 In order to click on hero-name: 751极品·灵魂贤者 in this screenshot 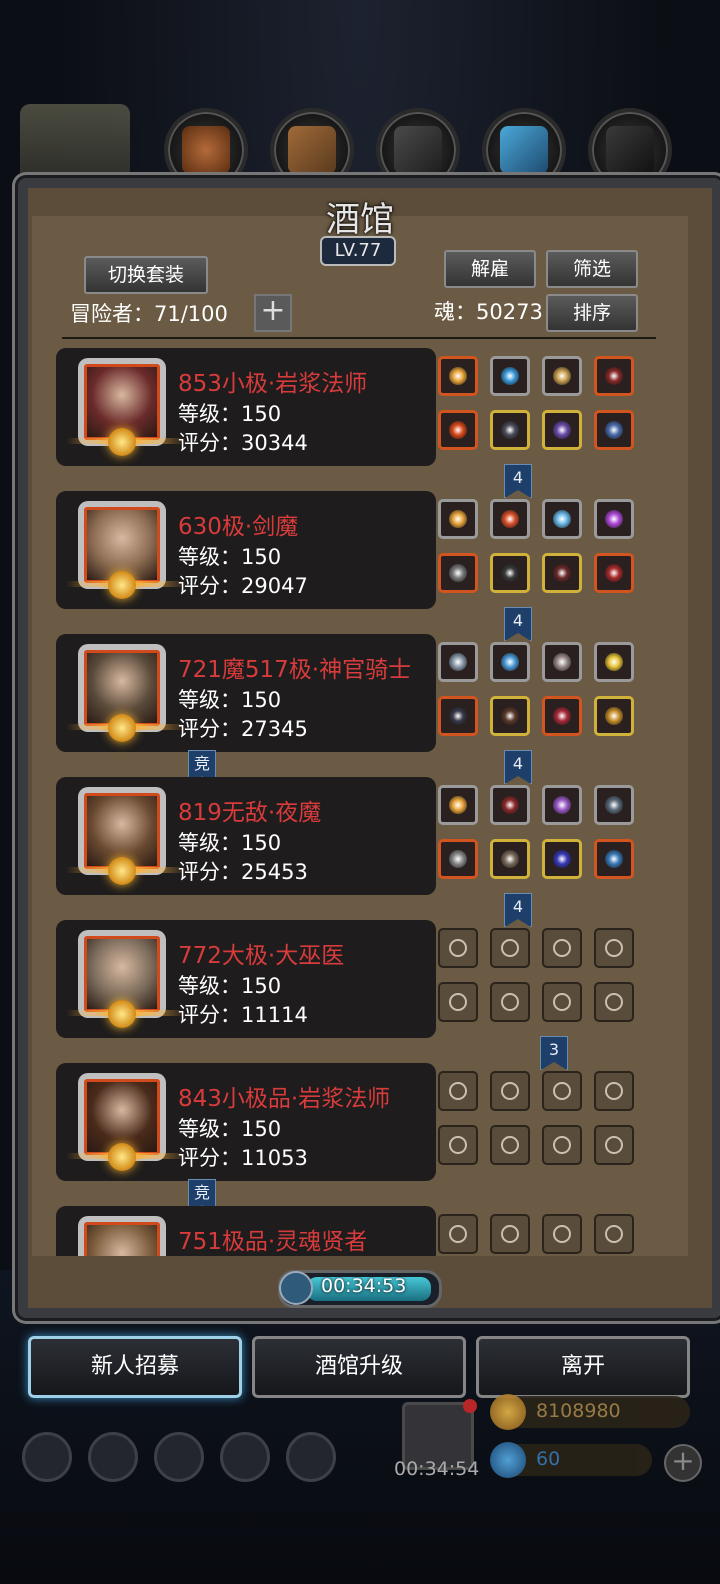, I will do `click(273, 1242)`.